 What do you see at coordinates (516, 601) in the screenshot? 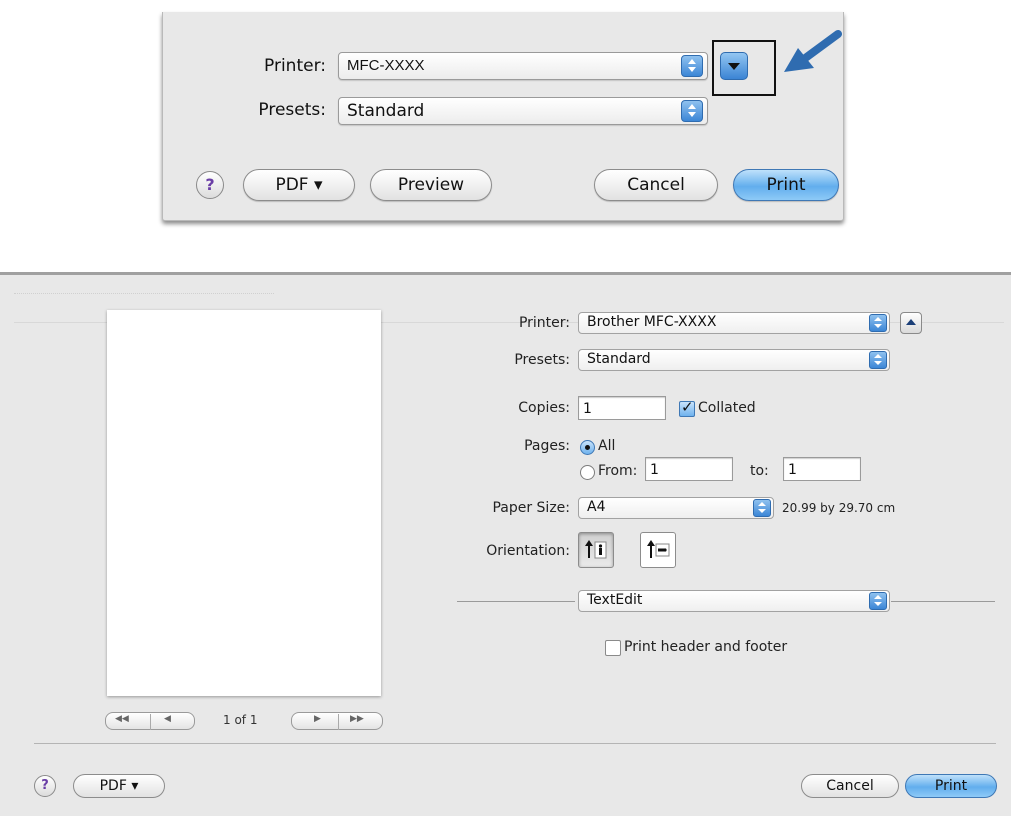
I see `section-divider-left` at bounding box center [516, 601].